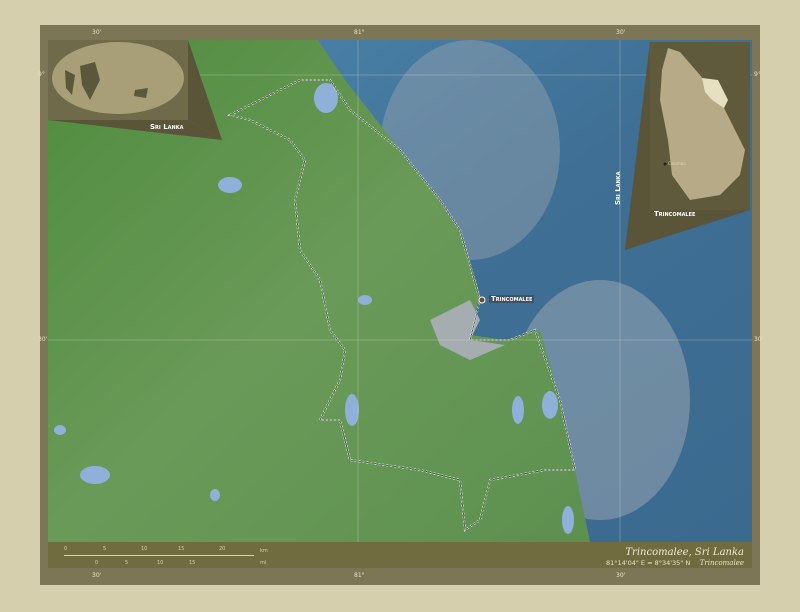 Image resolution: width=800 pixels, height=612 pixels. What do you see at coordinates (675, 214) in the screenshot?
I see `country-inset-region-label: Trincomalee` at bounding box center [675, 214].